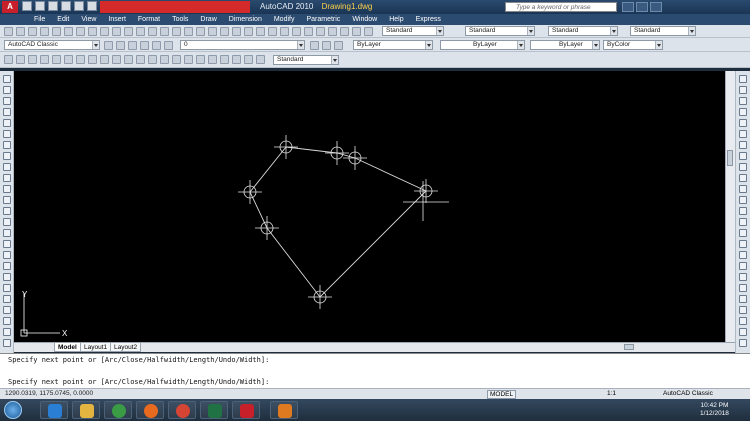  I want to click on menu-parametric: Parametric, so click(323, 19).